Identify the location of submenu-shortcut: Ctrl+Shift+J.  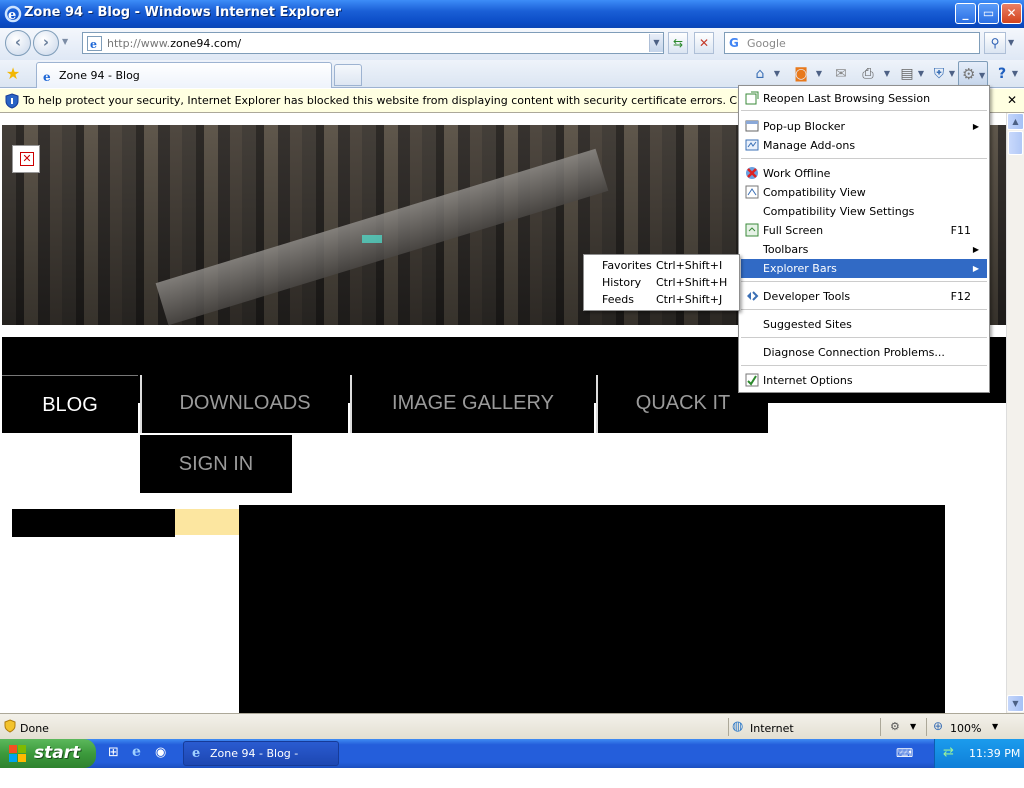
(689, 299).